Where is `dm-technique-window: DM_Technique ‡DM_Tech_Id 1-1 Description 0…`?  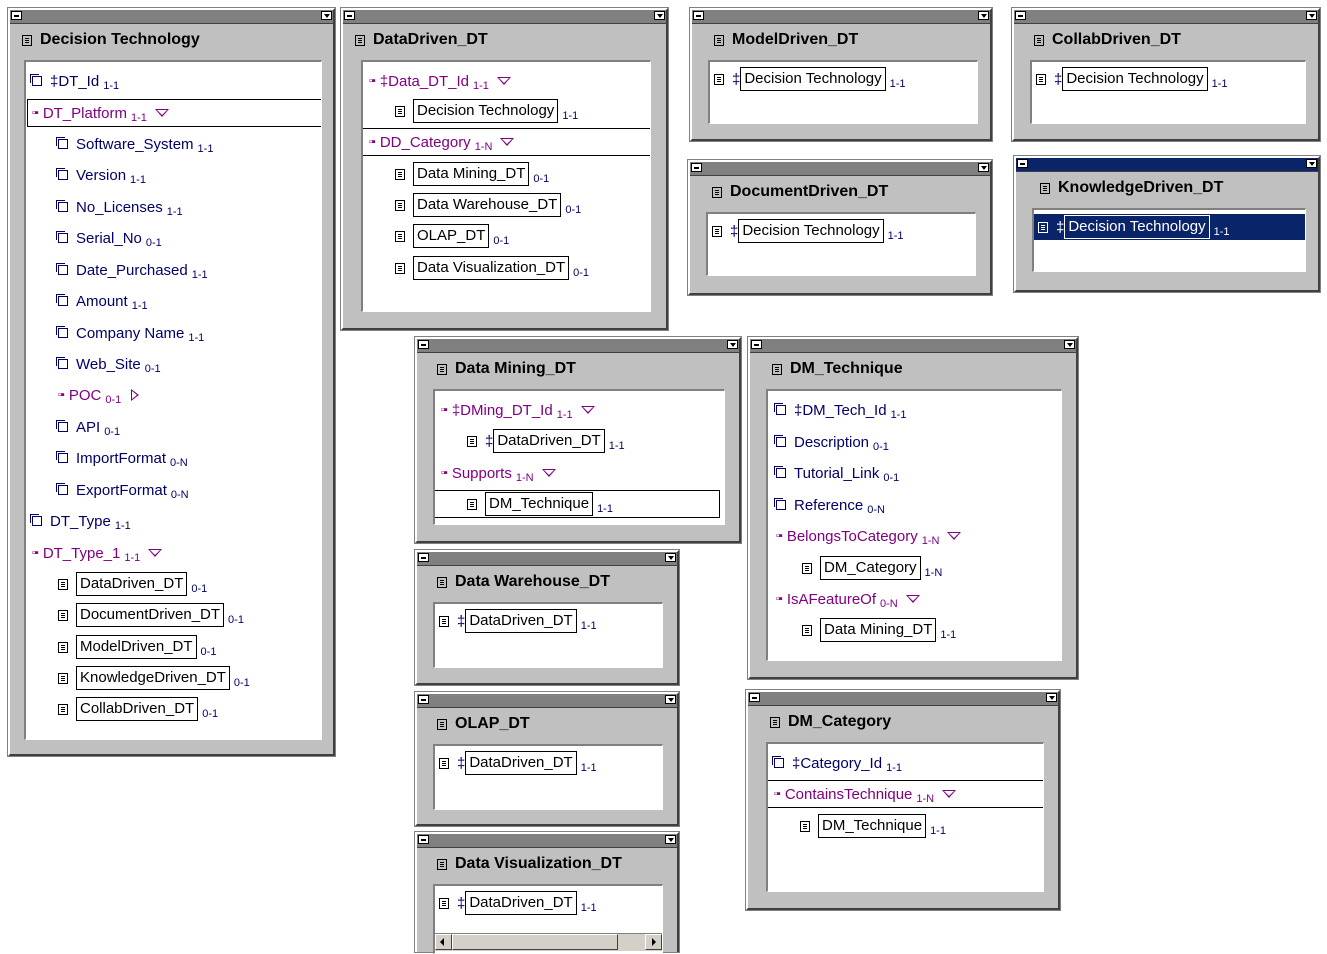 dm-technique-window: DM_Technique ‡DM_Tech_Id 1-1 Description 0… is located at coordinates (913, 508).